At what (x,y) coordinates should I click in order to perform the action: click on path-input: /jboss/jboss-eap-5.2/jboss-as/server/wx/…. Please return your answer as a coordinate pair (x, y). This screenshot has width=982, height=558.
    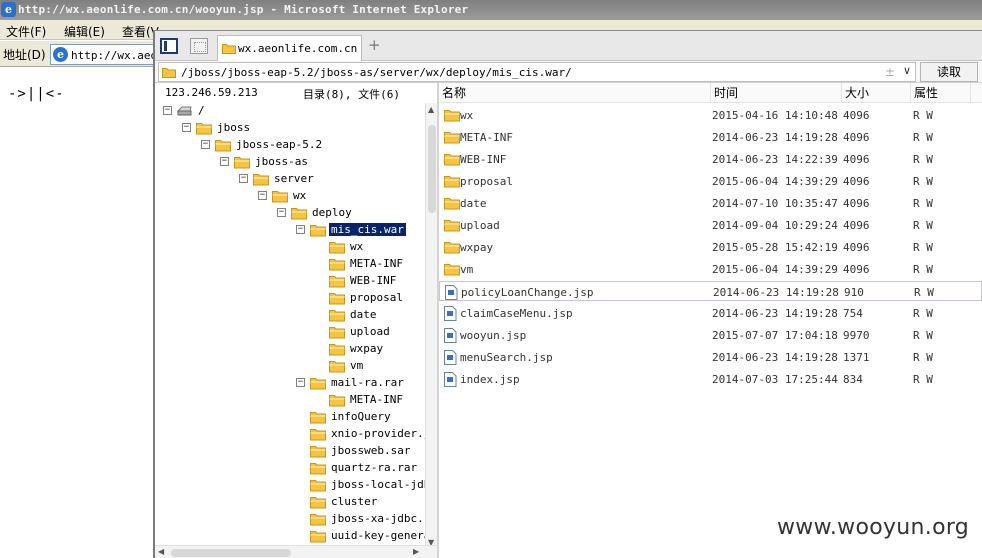
    Looking at the image, I should click on (537, 72).